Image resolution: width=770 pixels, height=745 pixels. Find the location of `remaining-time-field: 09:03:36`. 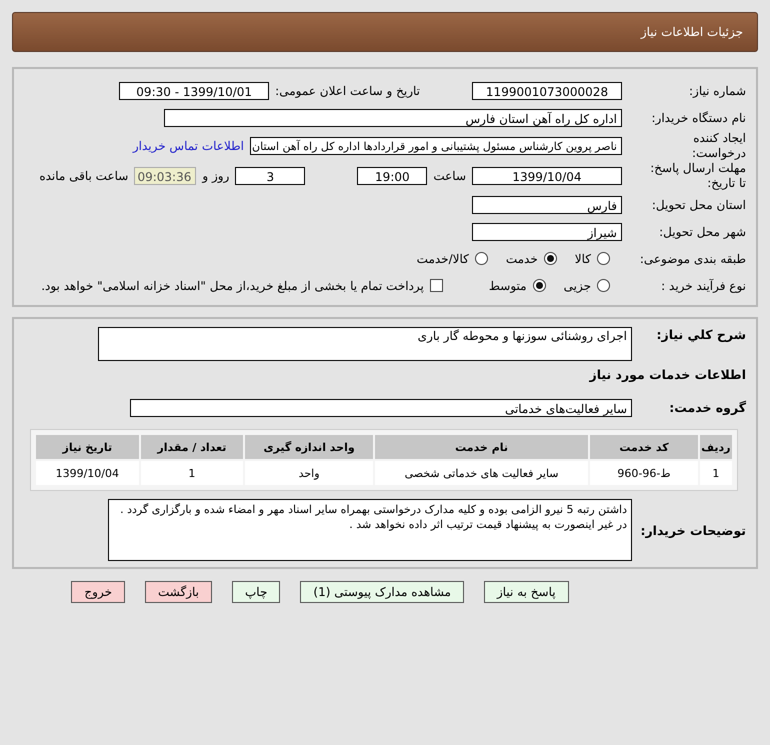

remaining-time-field: 09:03:36 is located at coordinates (165, 176).